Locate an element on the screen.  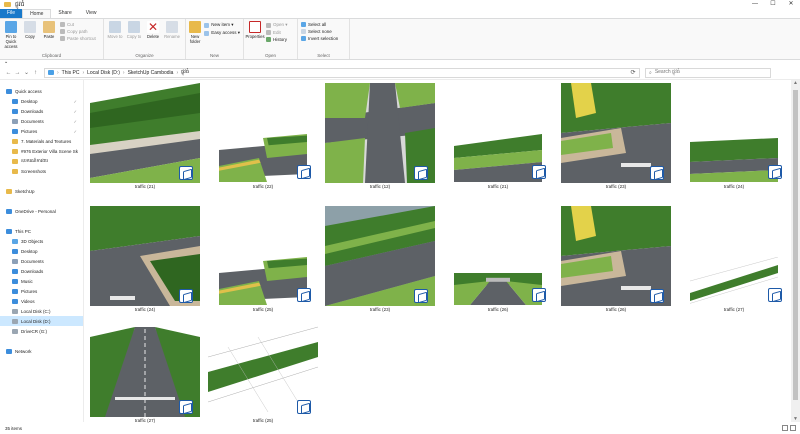
nav-item-20: Pictures is located at coordinates (41, 291).